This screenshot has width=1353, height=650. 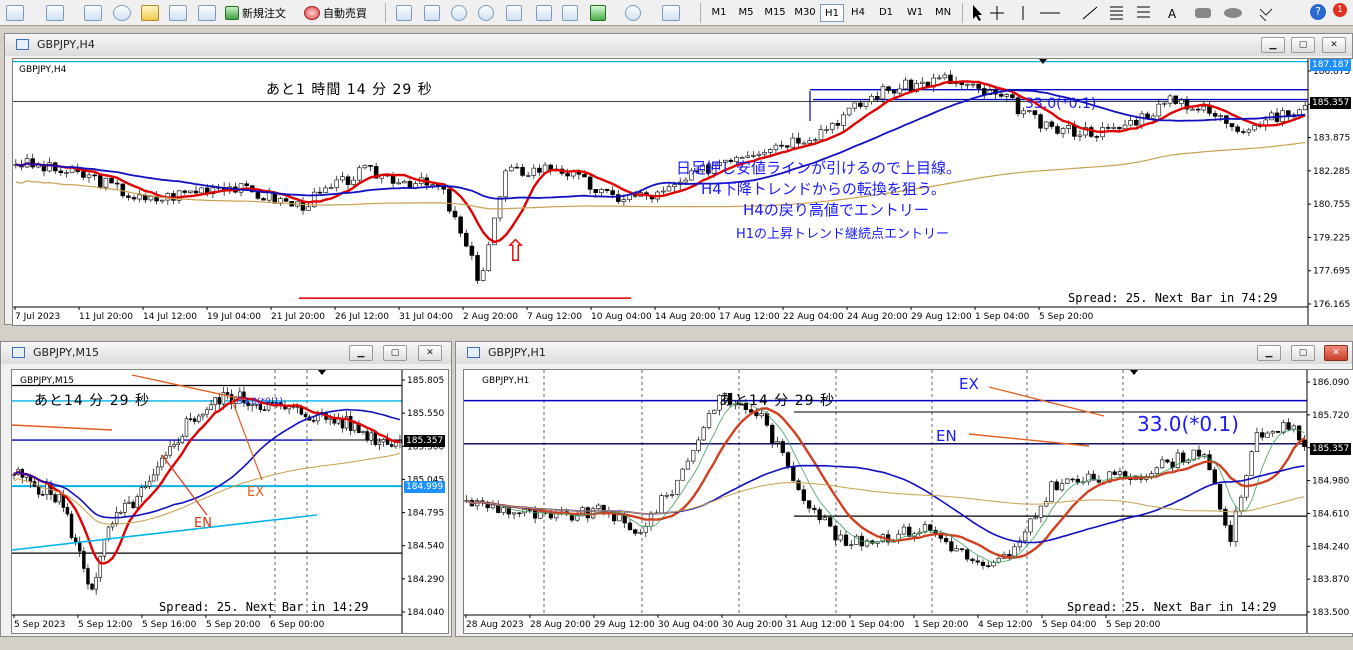 I want to click on auto-scroll-button, so click(x=544, y=12).